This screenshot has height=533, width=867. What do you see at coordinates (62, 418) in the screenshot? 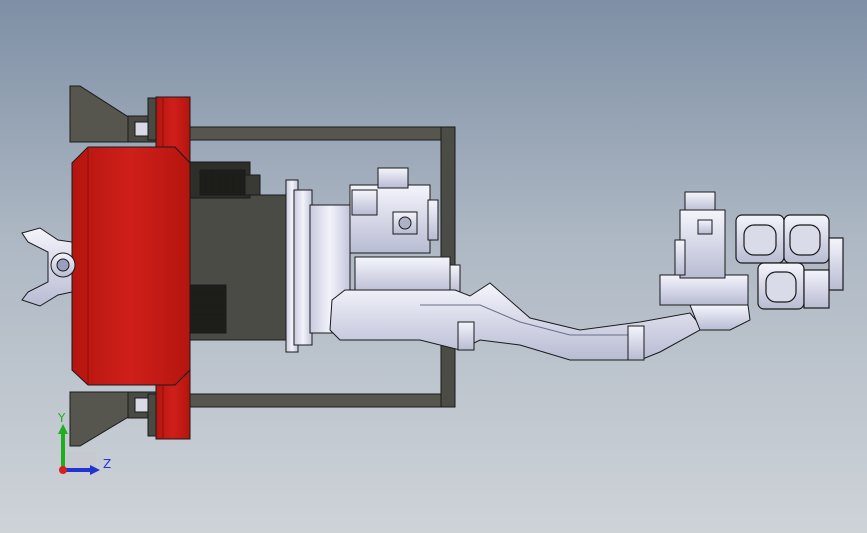
I see `axis-y-label: Y` at bounding box center [62, 418].